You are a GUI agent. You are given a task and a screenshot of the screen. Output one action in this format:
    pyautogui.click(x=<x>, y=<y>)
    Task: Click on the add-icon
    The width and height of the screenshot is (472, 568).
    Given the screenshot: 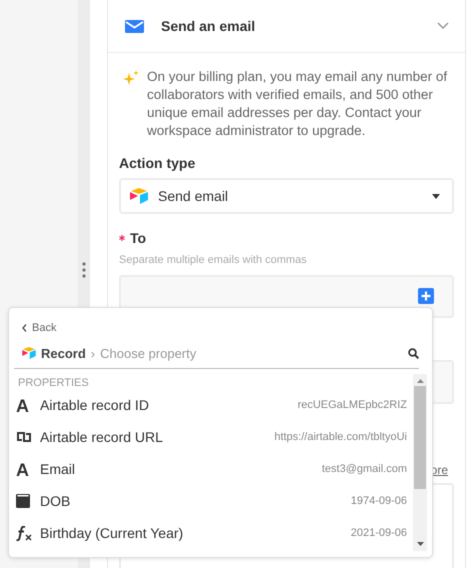 What is the action you would take?
    pyautogui.click(x=426, y=296)
    